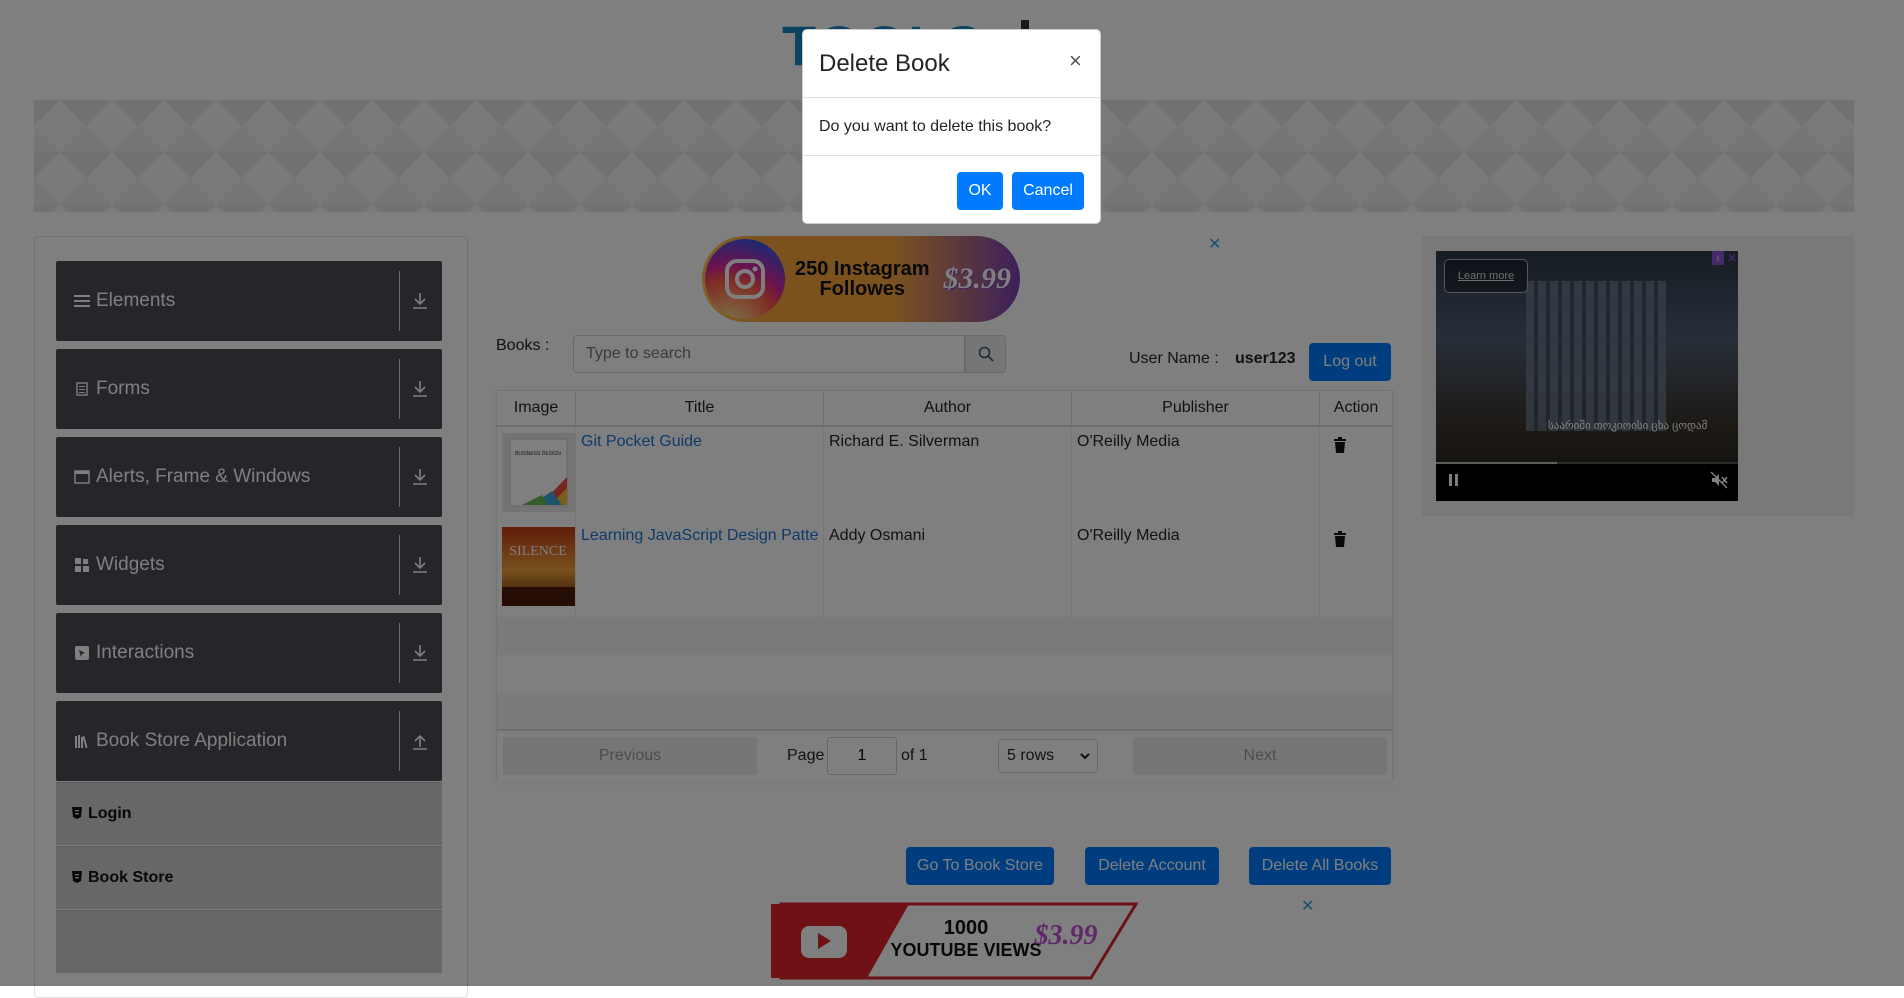 The height and width of the screenshot is (998, 1904). Describe the element at coordinates (884, 63) in the screenshot. I see `modal-title: Delete Book` at that location.